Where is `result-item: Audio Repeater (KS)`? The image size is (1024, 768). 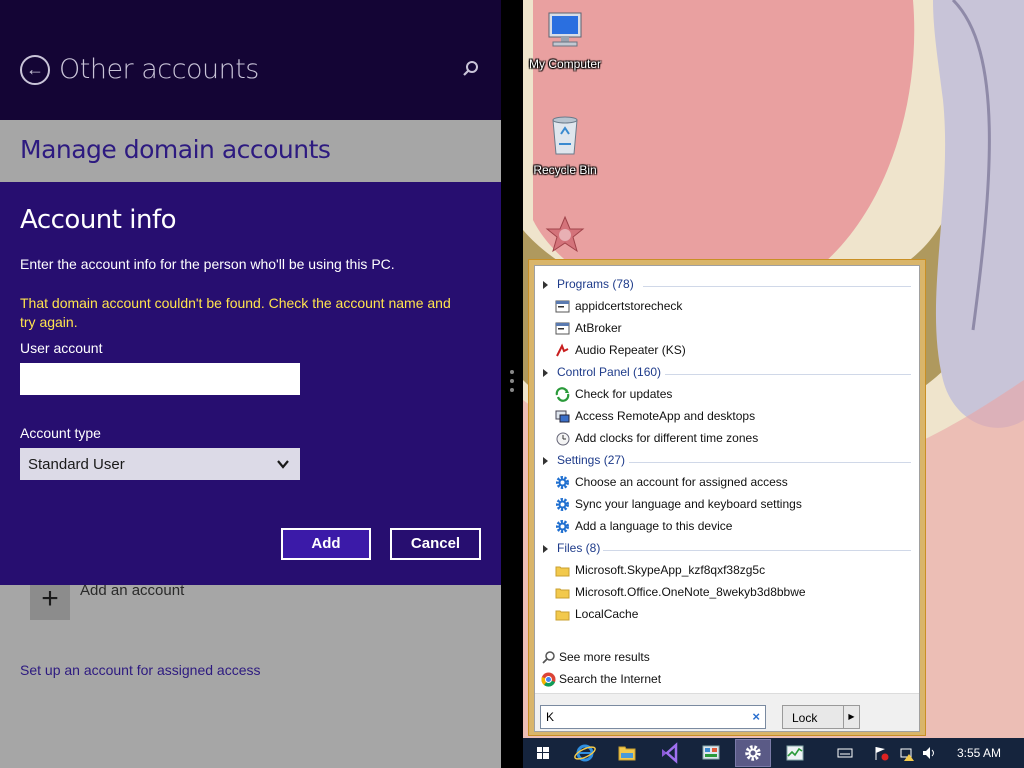
result-item: Audio Repeater (KS) is located at coordinates (735, 351).